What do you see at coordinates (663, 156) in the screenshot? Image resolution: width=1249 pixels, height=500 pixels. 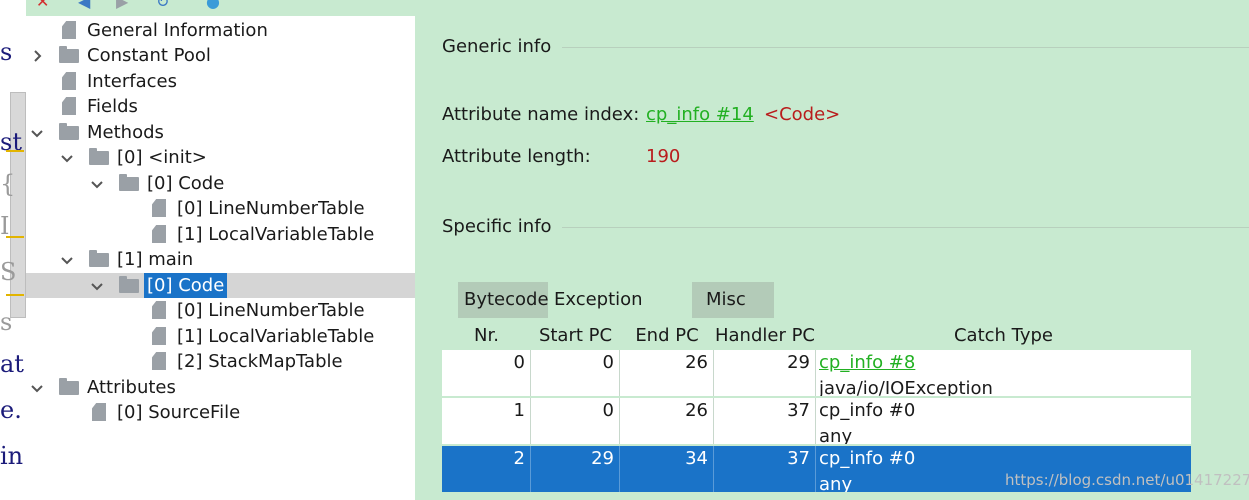 I see `attribute-length-value: 190` at bounding box center [663, 156].